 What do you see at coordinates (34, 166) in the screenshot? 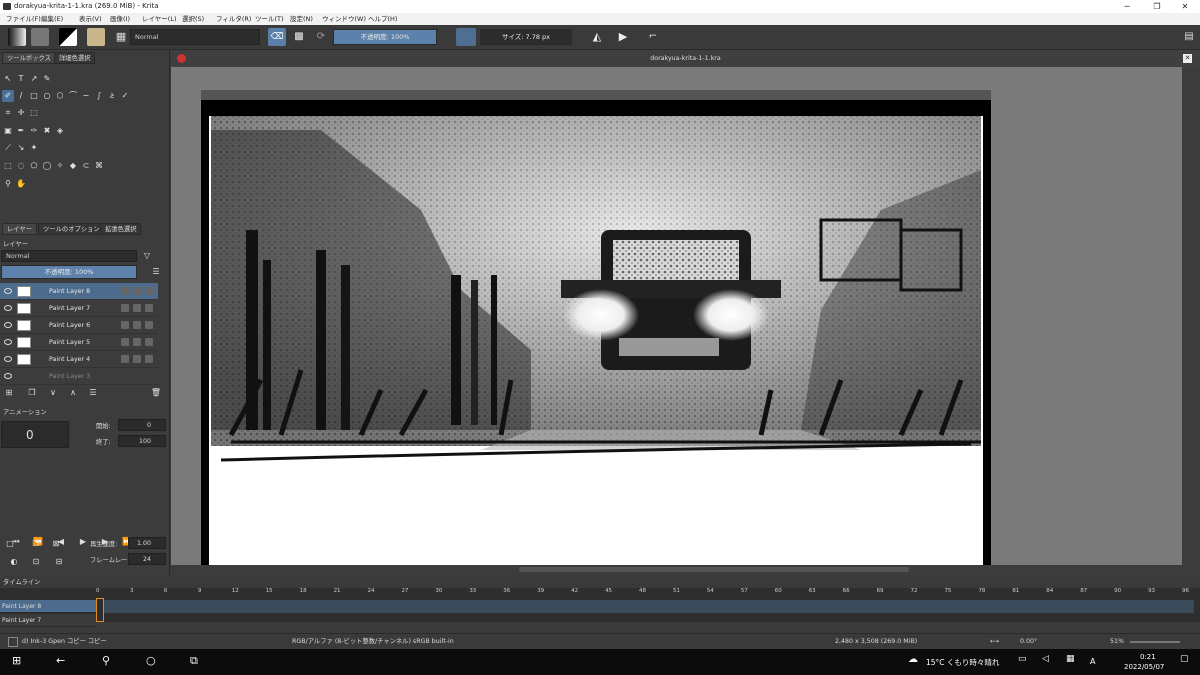
I see `polygon-select-icon: ⬠` at bounding box center [34, 166].